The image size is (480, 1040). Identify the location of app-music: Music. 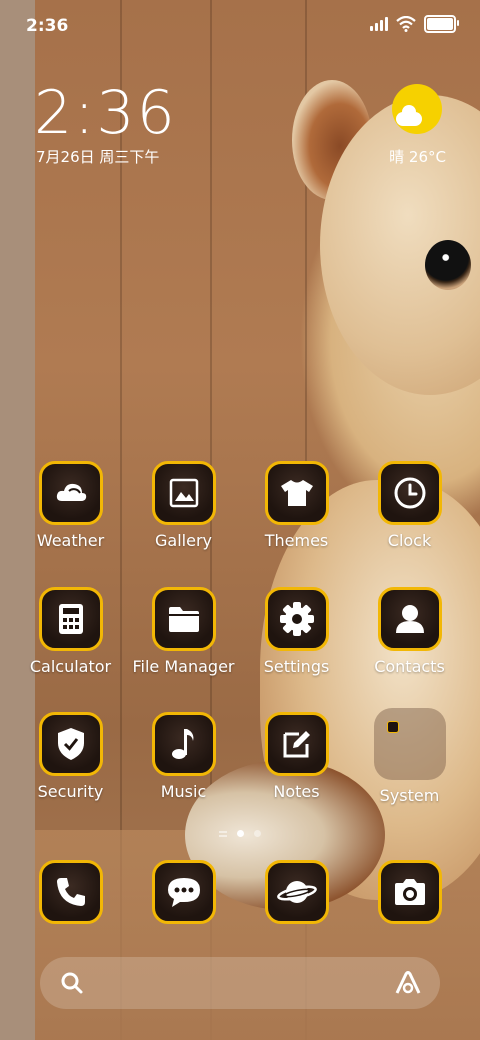
(183, 756).